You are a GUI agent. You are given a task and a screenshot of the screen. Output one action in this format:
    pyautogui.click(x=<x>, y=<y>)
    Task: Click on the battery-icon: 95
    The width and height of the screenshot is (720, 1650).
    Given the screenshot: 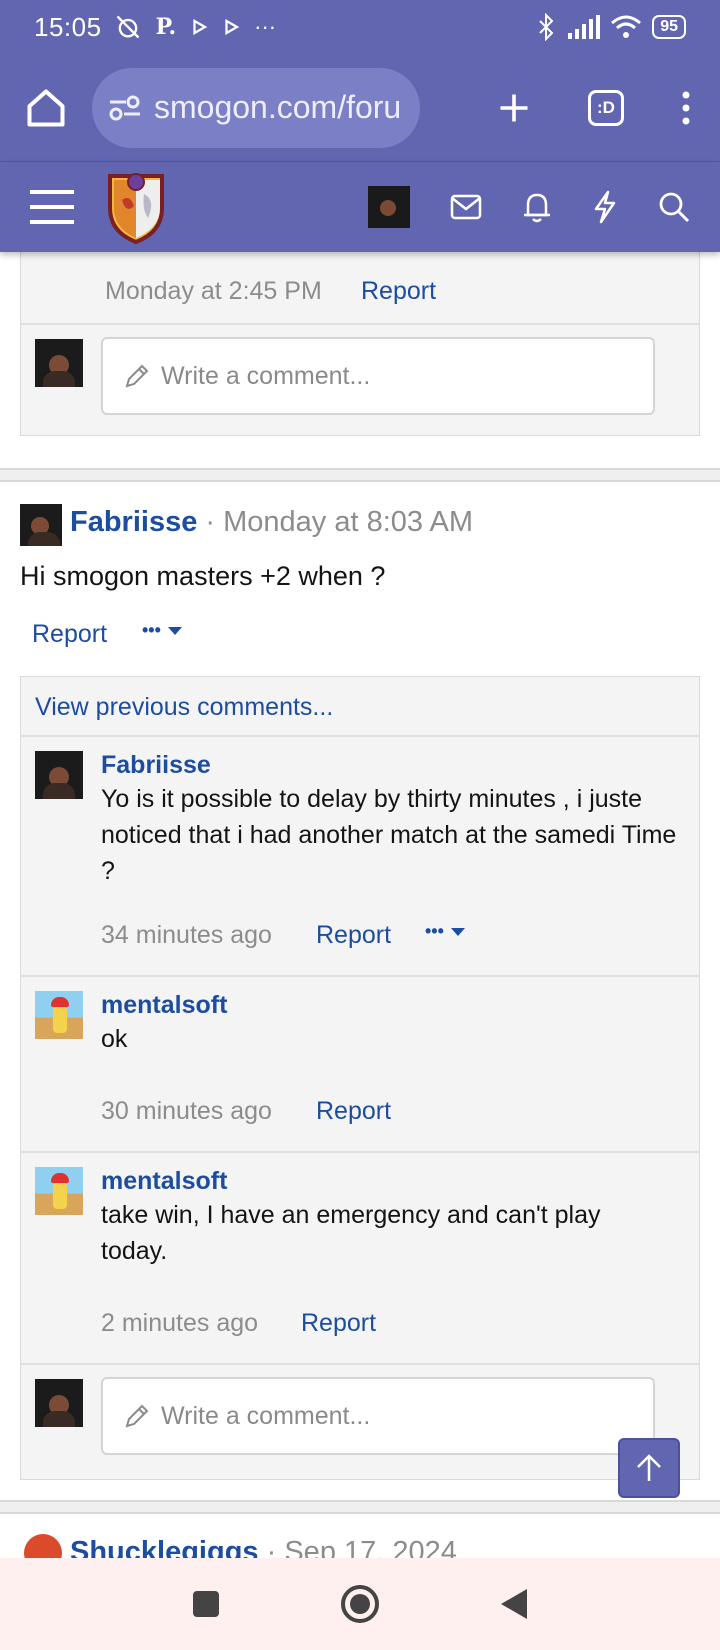 What is the action you would take?
    pyautogui.click(x=669, y=27)
    